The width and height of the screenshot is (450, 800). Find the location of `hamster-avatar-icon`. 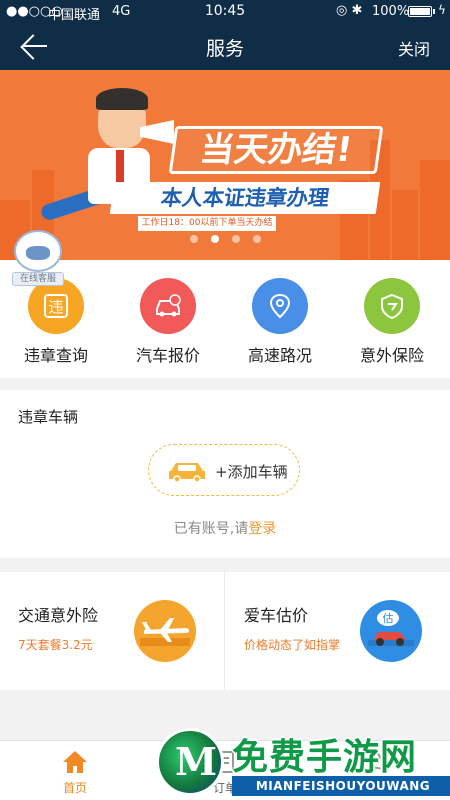

hamster-avatar-icon is located at coordinates (38, 251).